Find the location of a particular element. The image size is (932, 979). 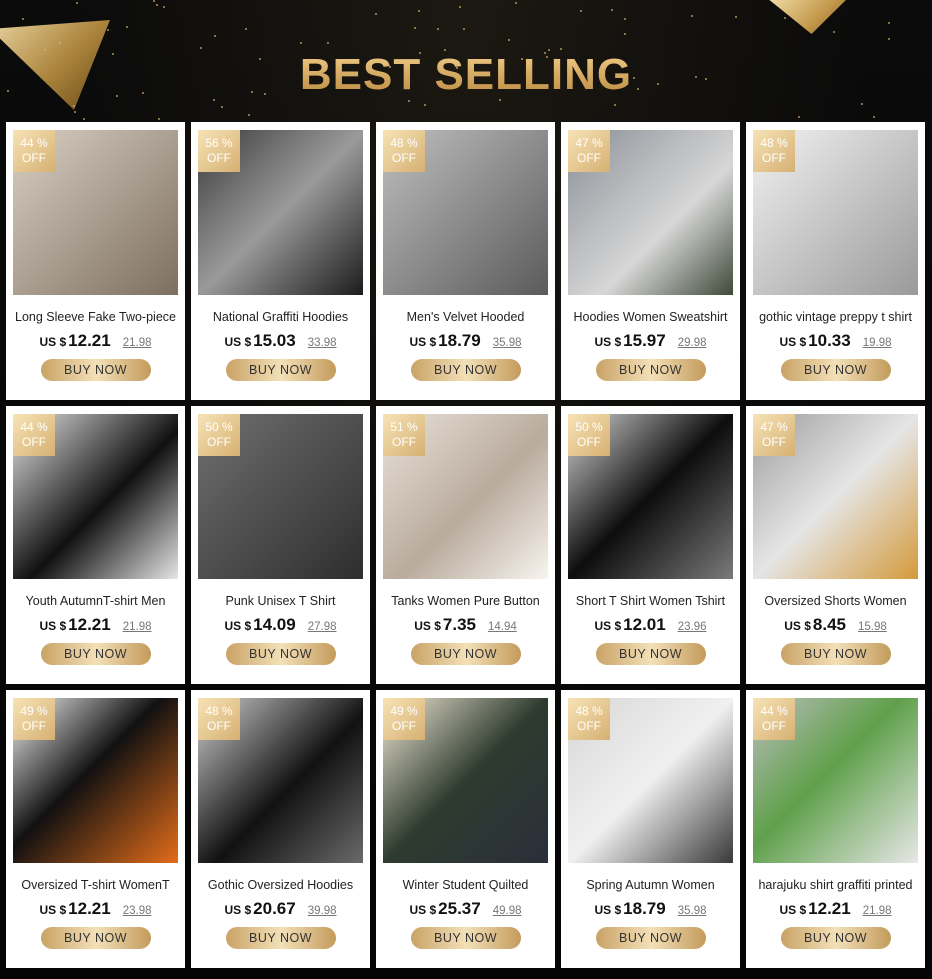

sale-price: 12.21 is located at coordinates (89, 624).